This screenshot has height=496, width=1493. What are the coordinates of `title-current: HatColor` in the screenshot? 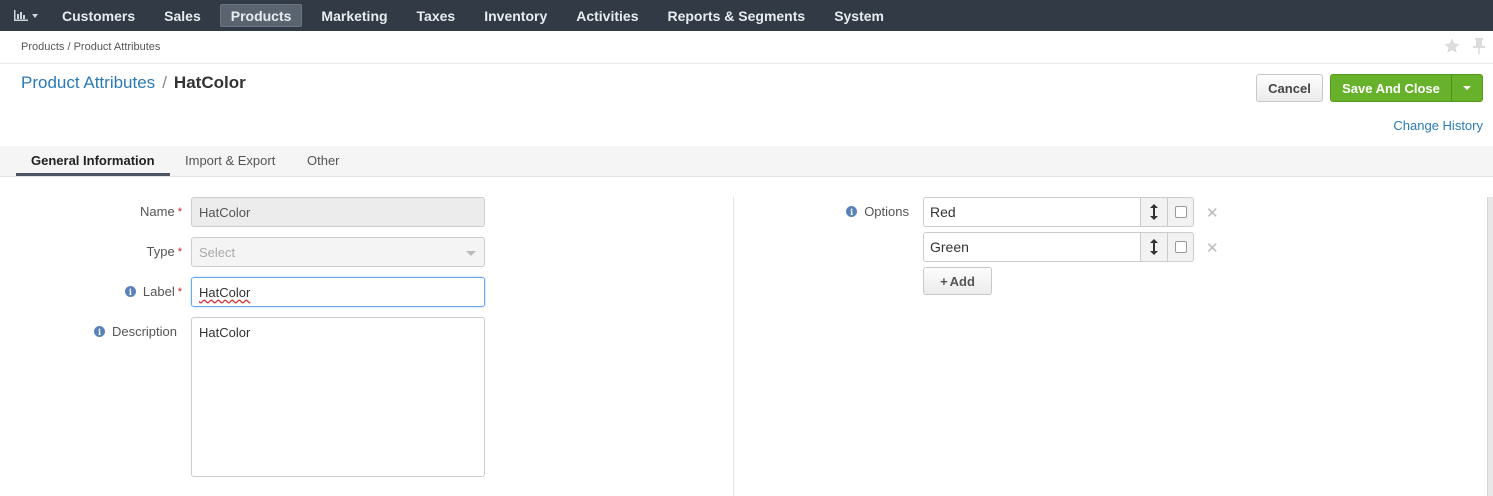 It's located at (209, 82).